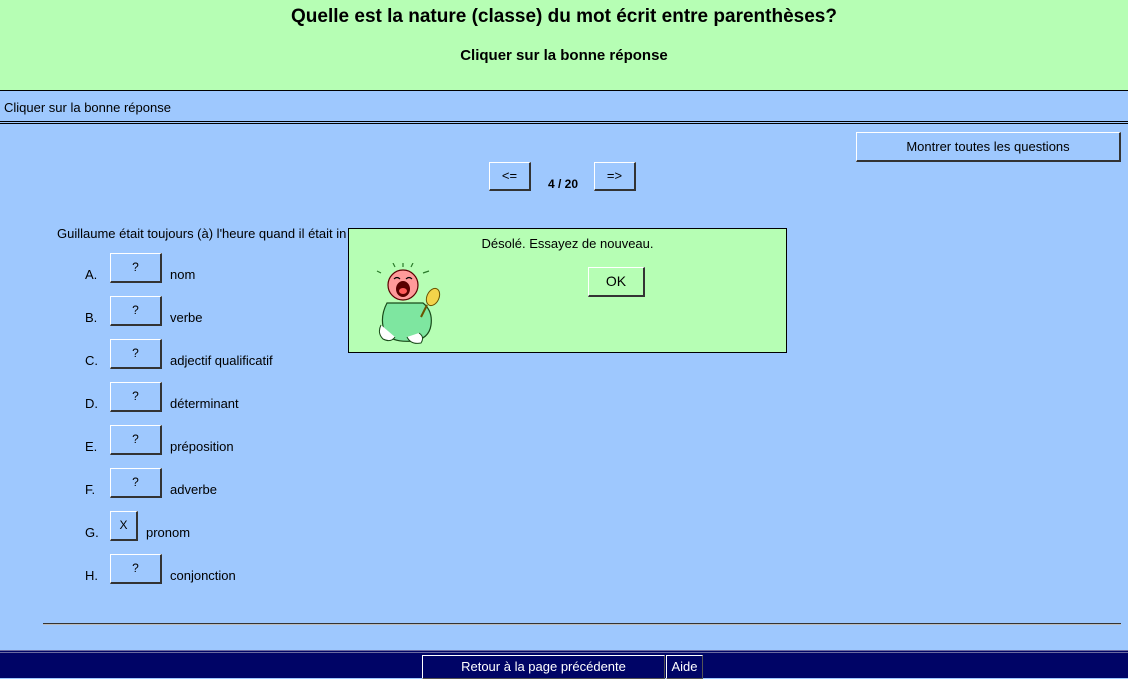 The width and height of the screenshot is (1128, 679). Describe the element at coordinates (408, 303) in the screenshot. I see `crying-baby-icon` at that location.